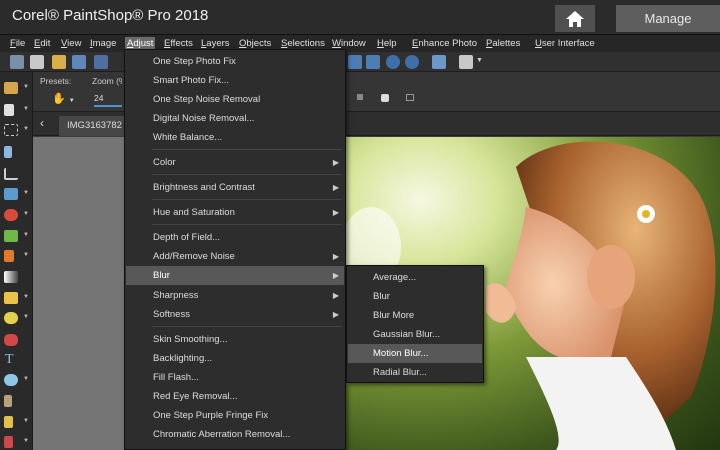  I want to click on menu-edit: Edit, so click(42, 44).